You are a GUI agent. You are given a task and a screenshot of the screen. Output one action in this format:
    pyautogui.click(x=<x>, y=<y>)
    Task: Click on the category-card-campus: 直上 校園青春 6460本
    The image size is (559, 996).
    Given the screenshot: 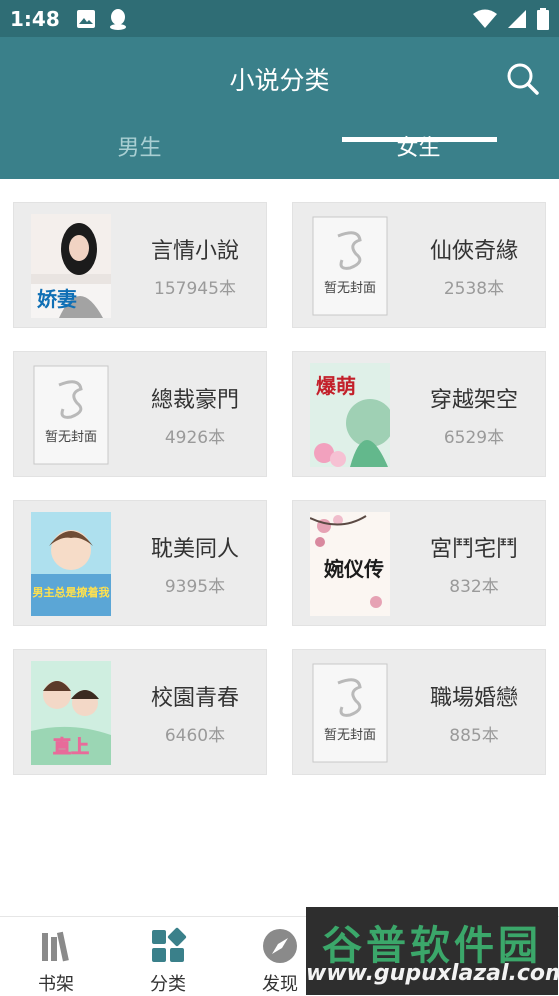 What is the action you would take?
    pyautogui.click(x=140, y=712)
    